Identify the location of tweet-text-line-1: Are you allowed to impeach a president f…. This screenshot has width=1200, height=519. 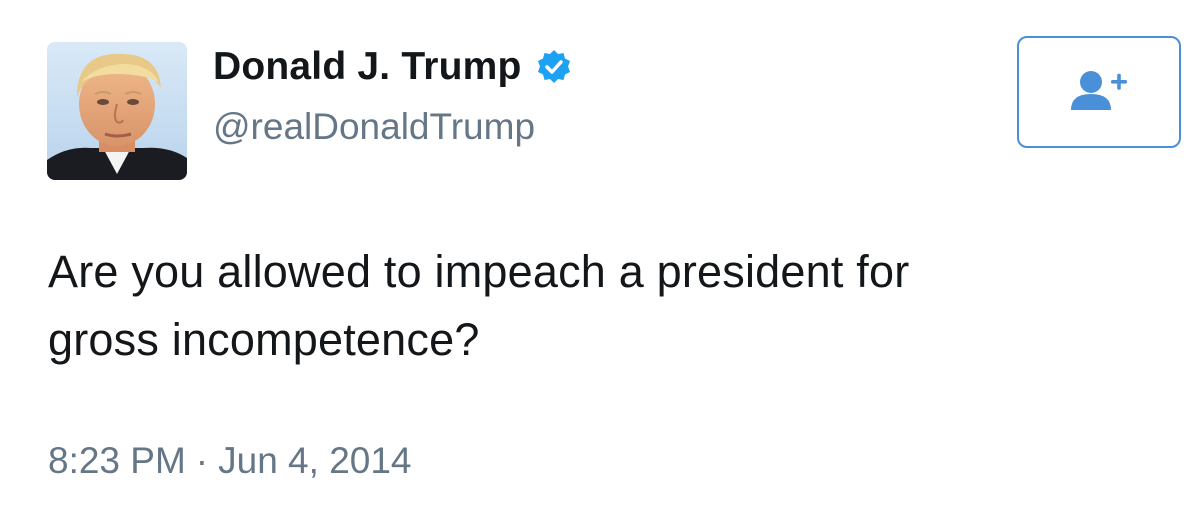
(479, 271).